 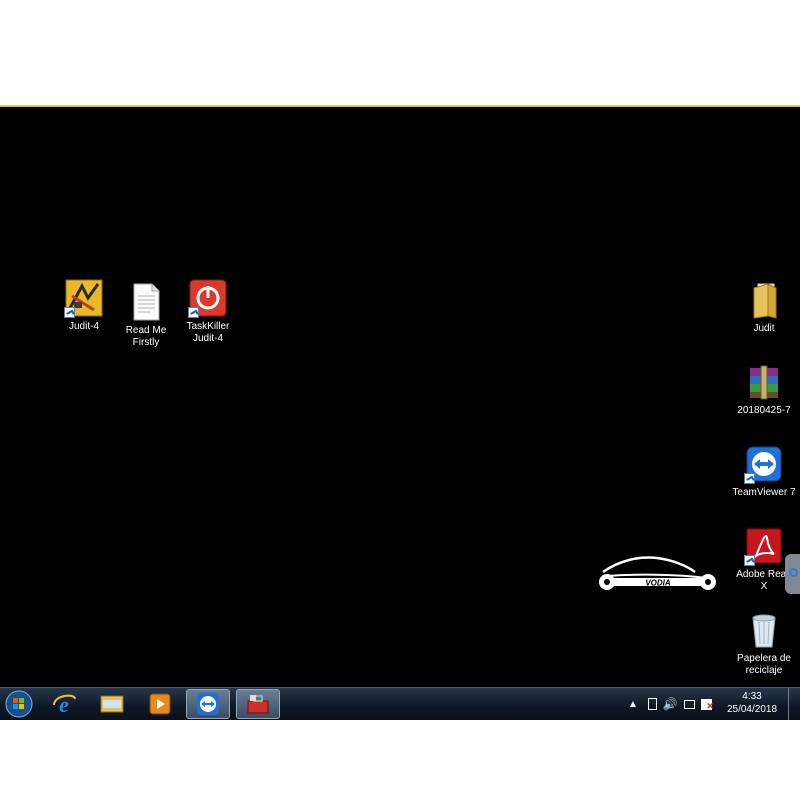 I want to click on notification-area: ▲ 🔊 ✕, so click(x=671, y=704).